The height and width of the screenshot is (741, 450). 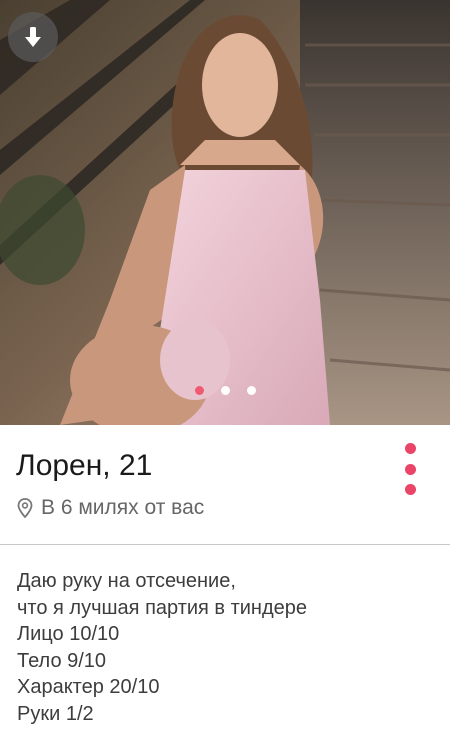 I want to click on bio-line: Тело 9/10, so click(x=62, y=660).